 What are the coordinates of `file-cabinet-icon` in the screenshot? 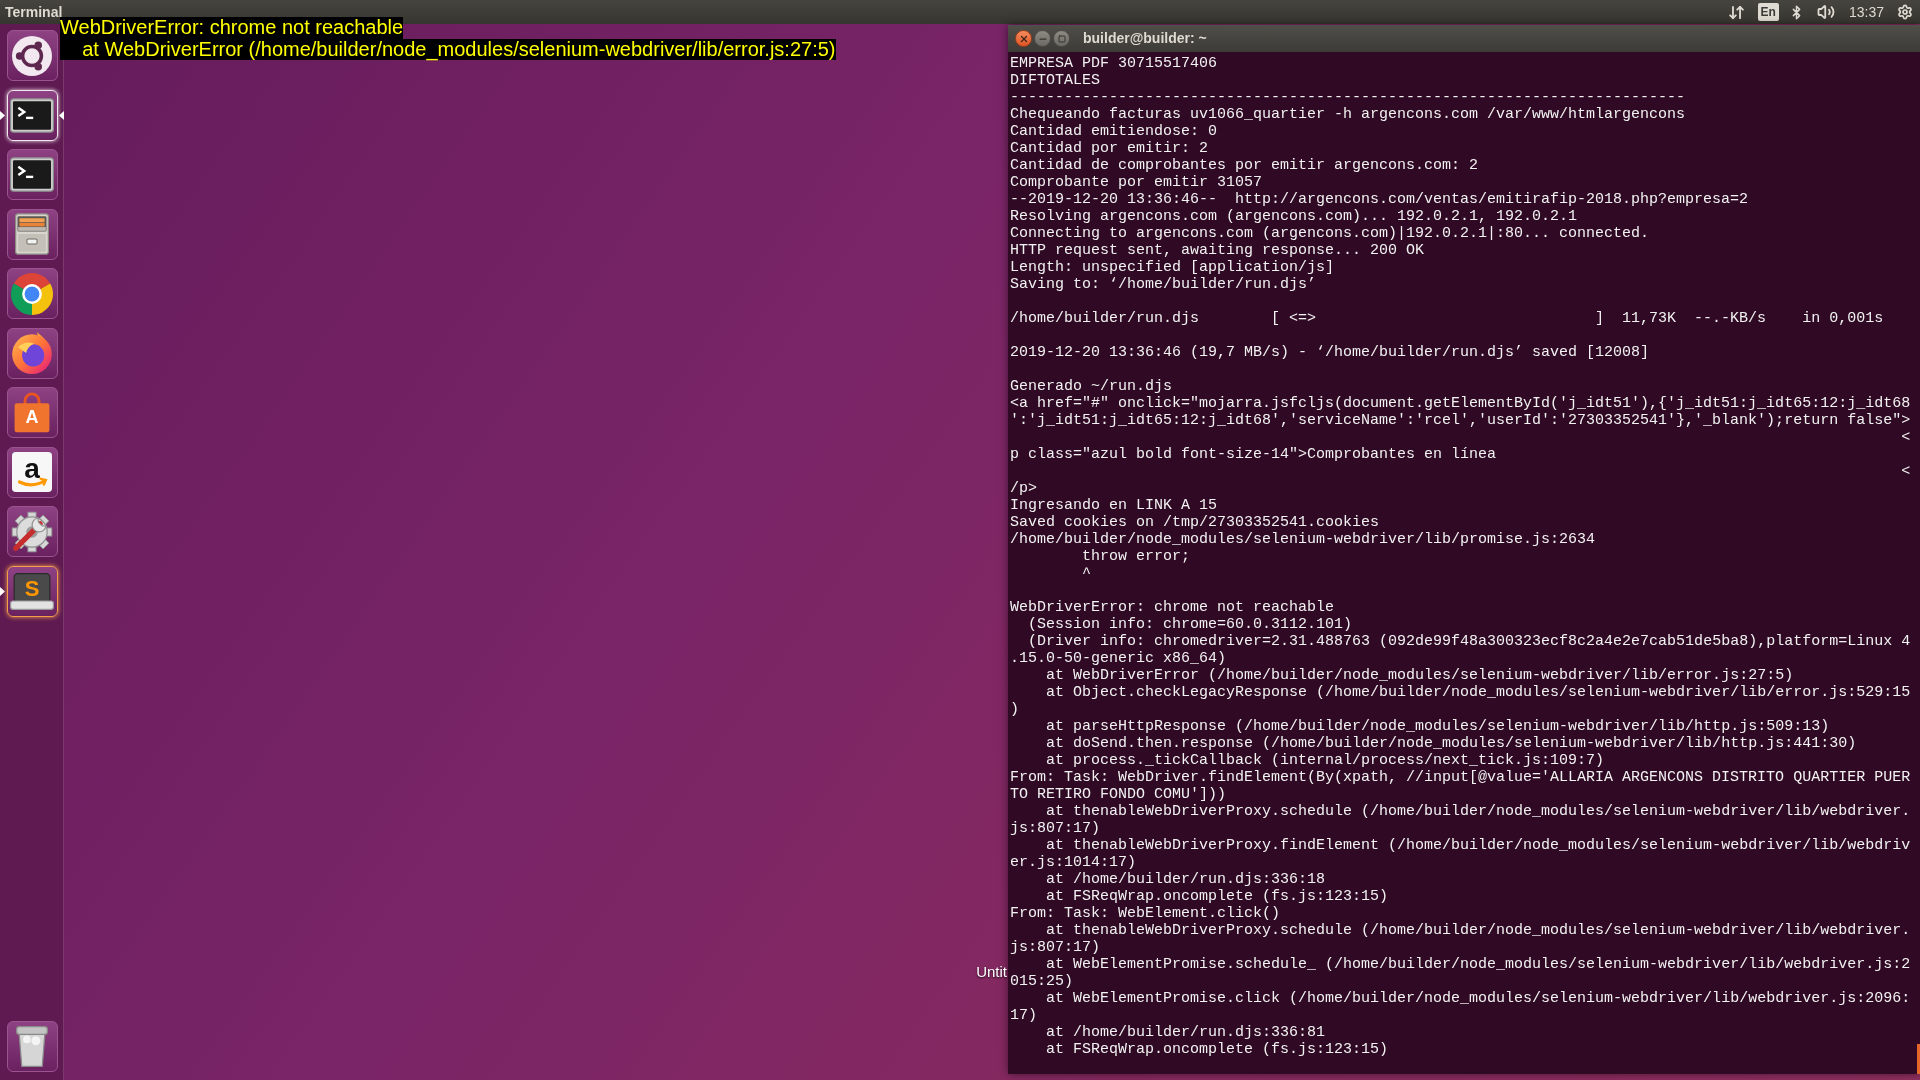 It's located at (32, 234).